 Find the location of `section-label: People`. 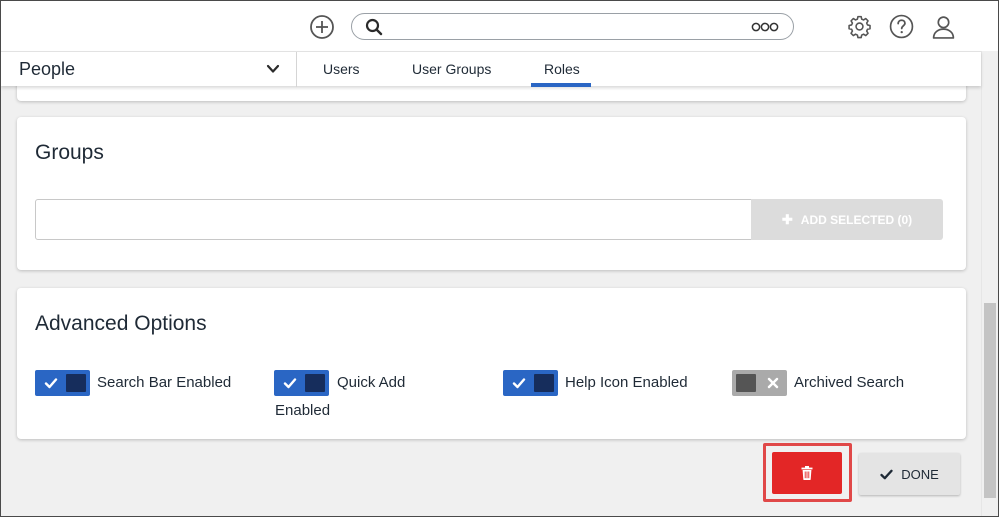

section-label: People is located at coordinates (47, 69).